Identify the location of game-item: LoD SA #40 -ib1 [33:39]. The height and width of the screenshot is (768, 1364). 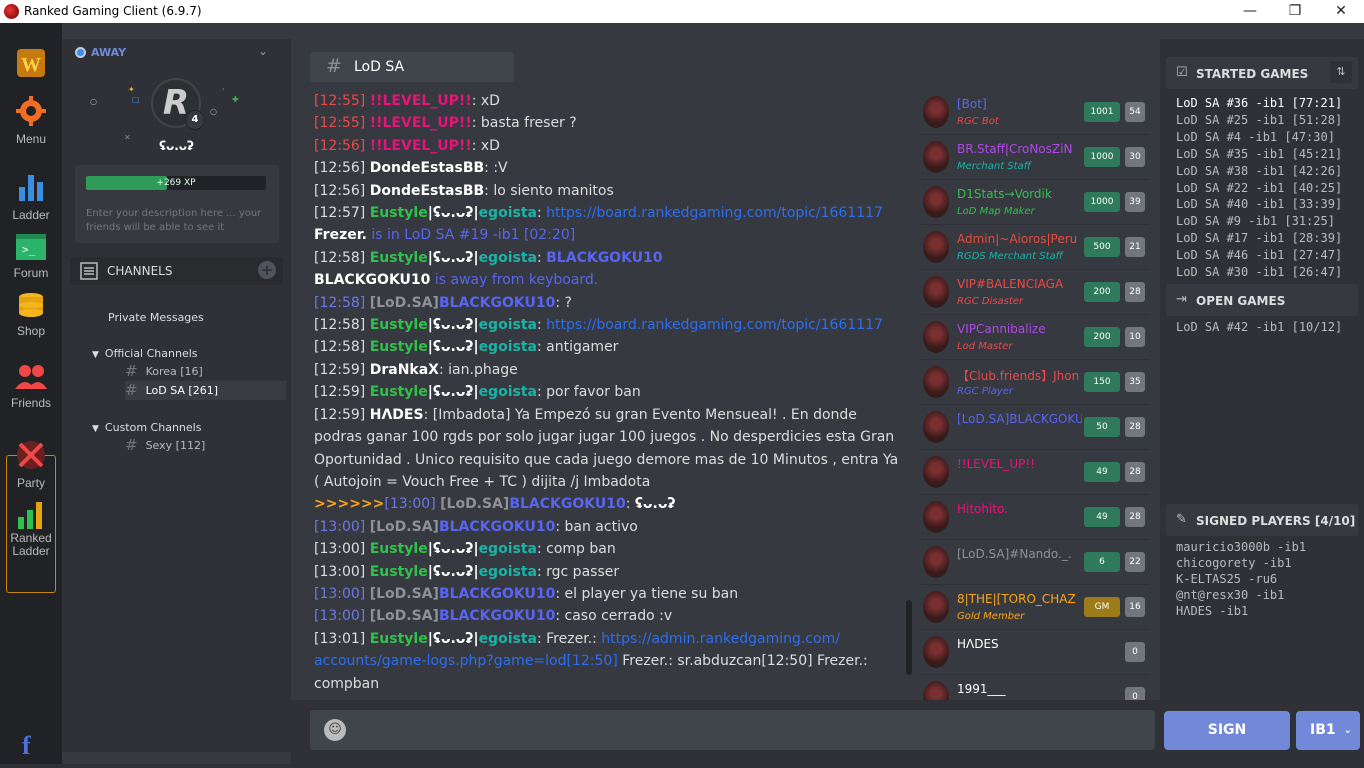
(1259, 204).